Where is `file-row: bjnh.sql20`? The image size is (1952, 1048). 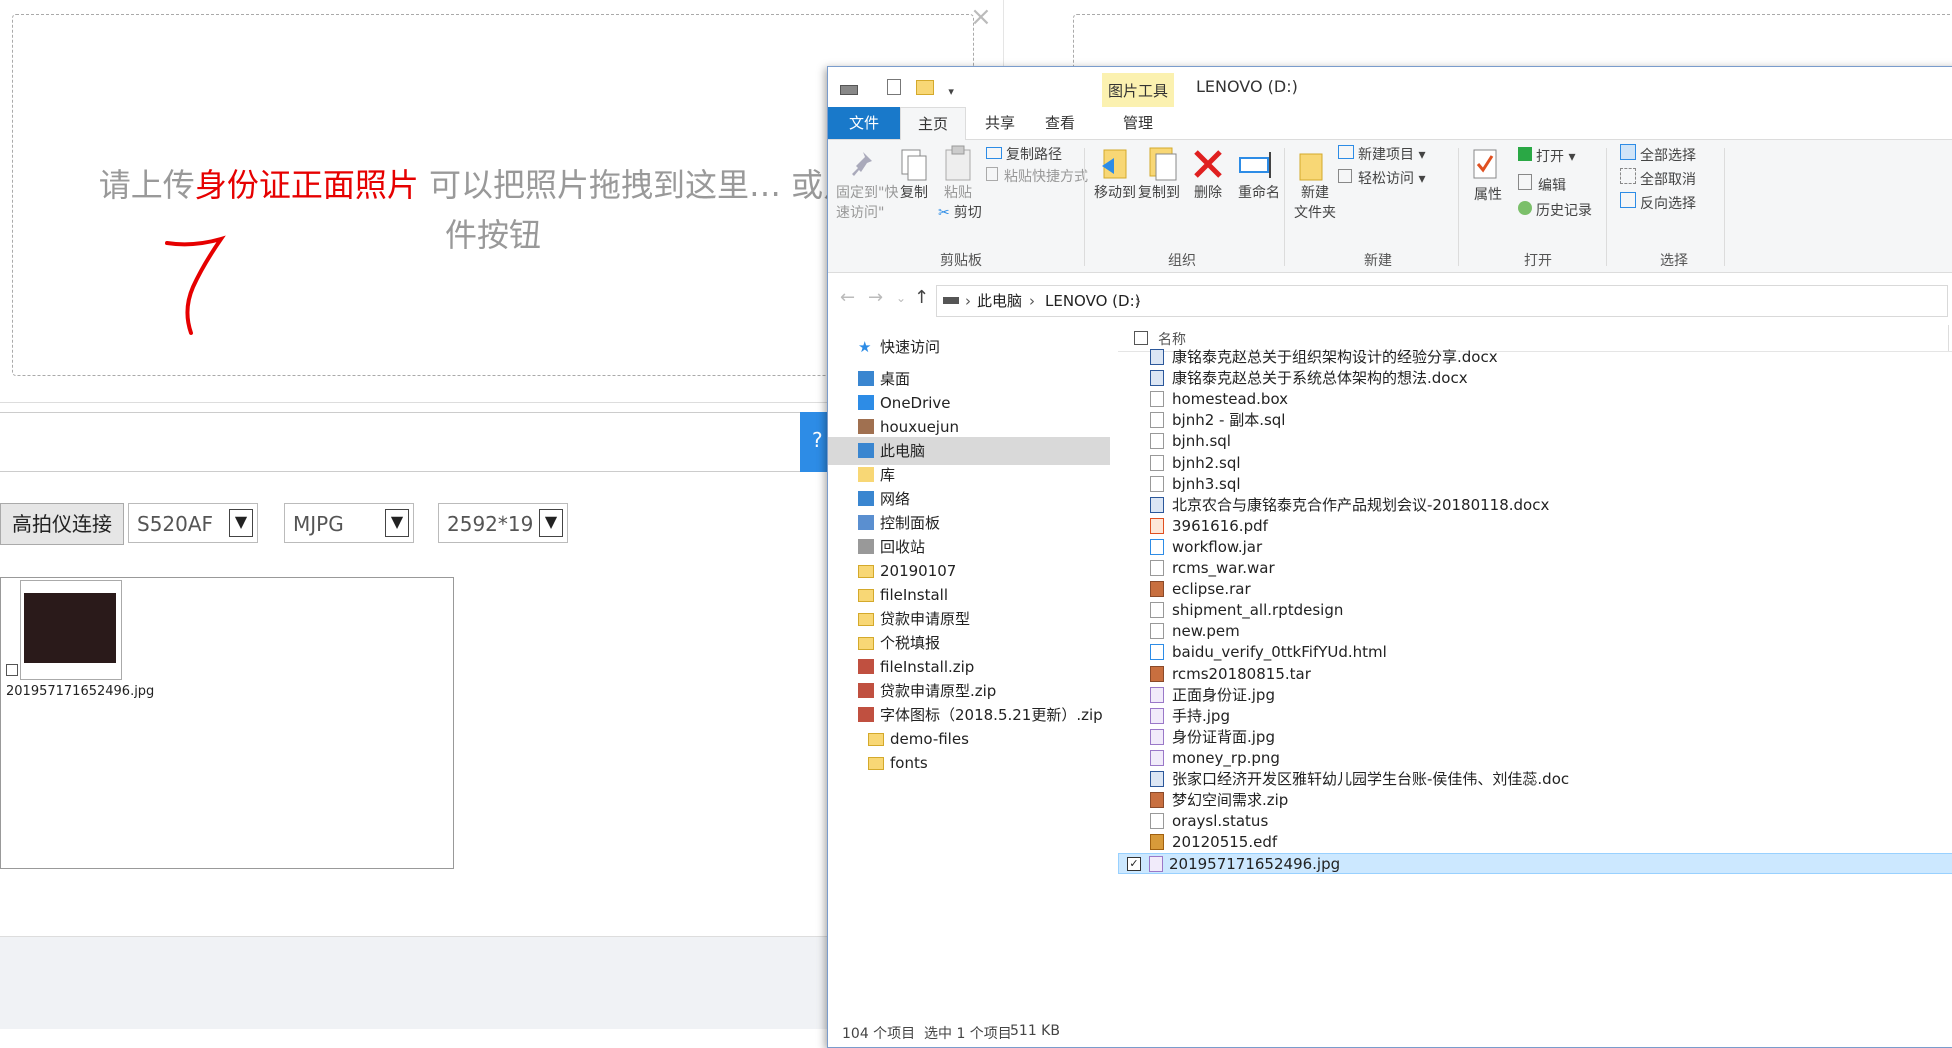
file-row: bjnh.sql20 is located at coordinates (1545, 441).